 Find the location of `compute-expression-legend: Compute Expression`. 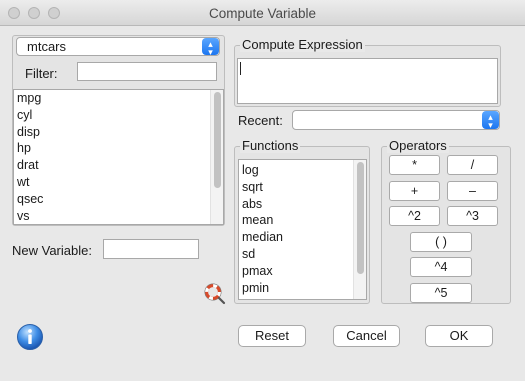

compute-expression-legend: Compute Expression is located at coordinates (302, 44).